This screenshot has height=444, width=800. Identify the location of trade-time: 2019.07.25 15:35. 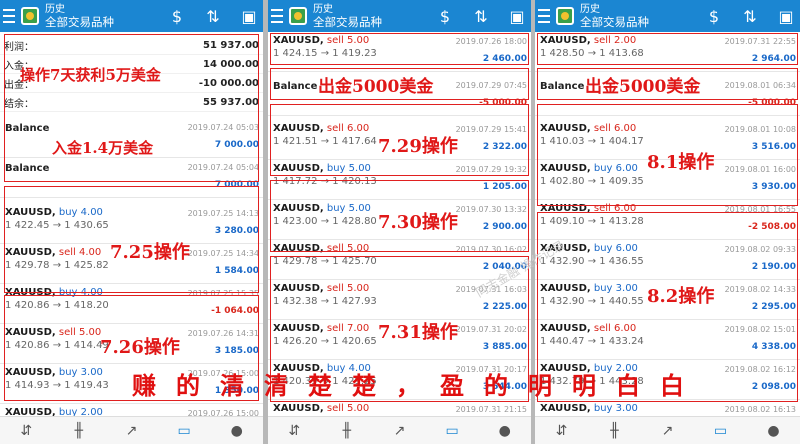
(223, 293).